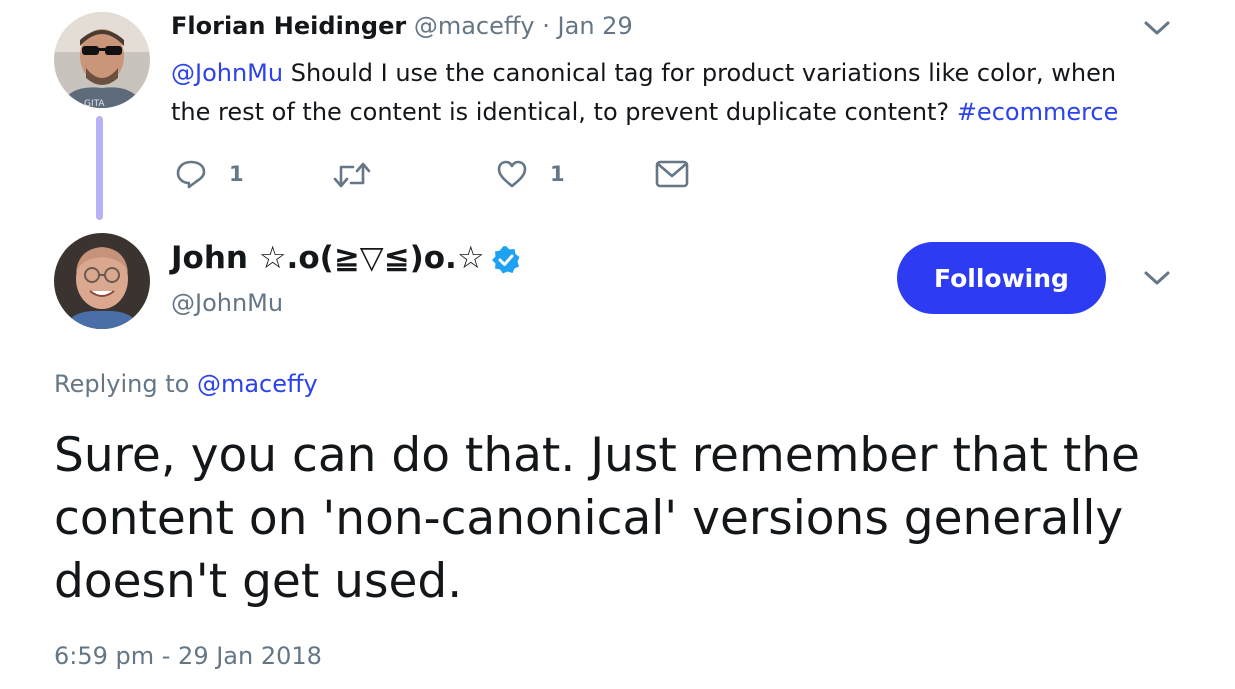 Image resolution: width=1235 pixels, height=689 pixels. I want to click on reply-count: 1, so click(236, 174).